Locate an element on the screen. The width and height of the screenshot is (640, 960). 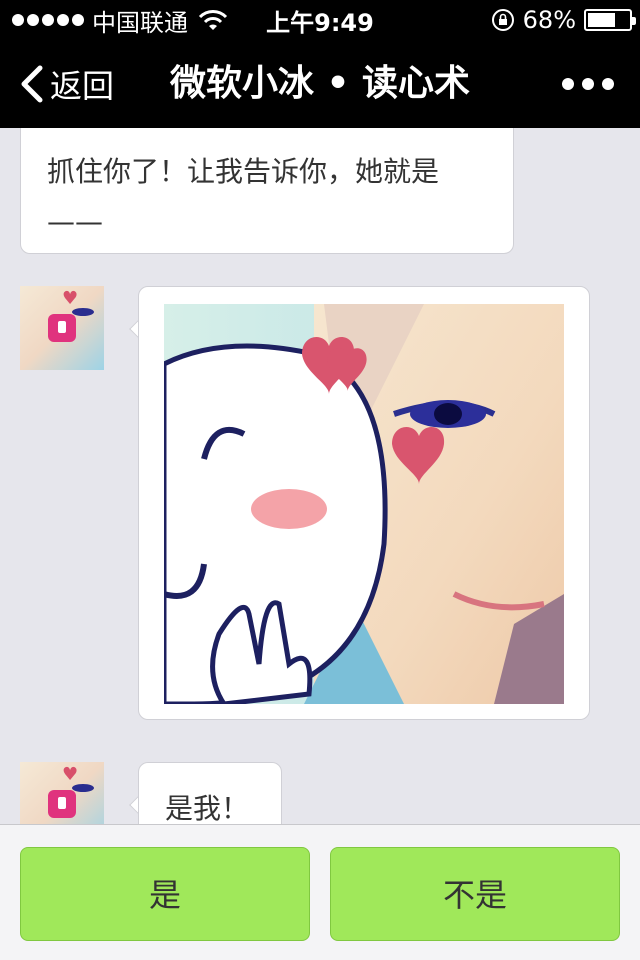
message-text: 是我！ is located at coordinates (207, 808).